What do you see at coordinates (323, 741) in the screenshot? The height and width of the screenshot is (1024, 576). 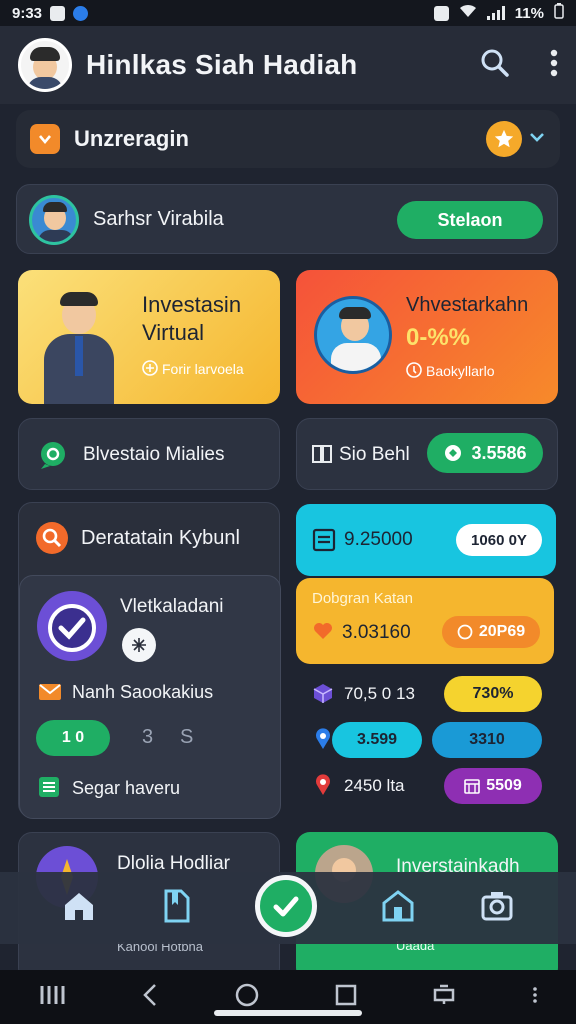 I see `pin-icon` at bounding box center [323, 741].